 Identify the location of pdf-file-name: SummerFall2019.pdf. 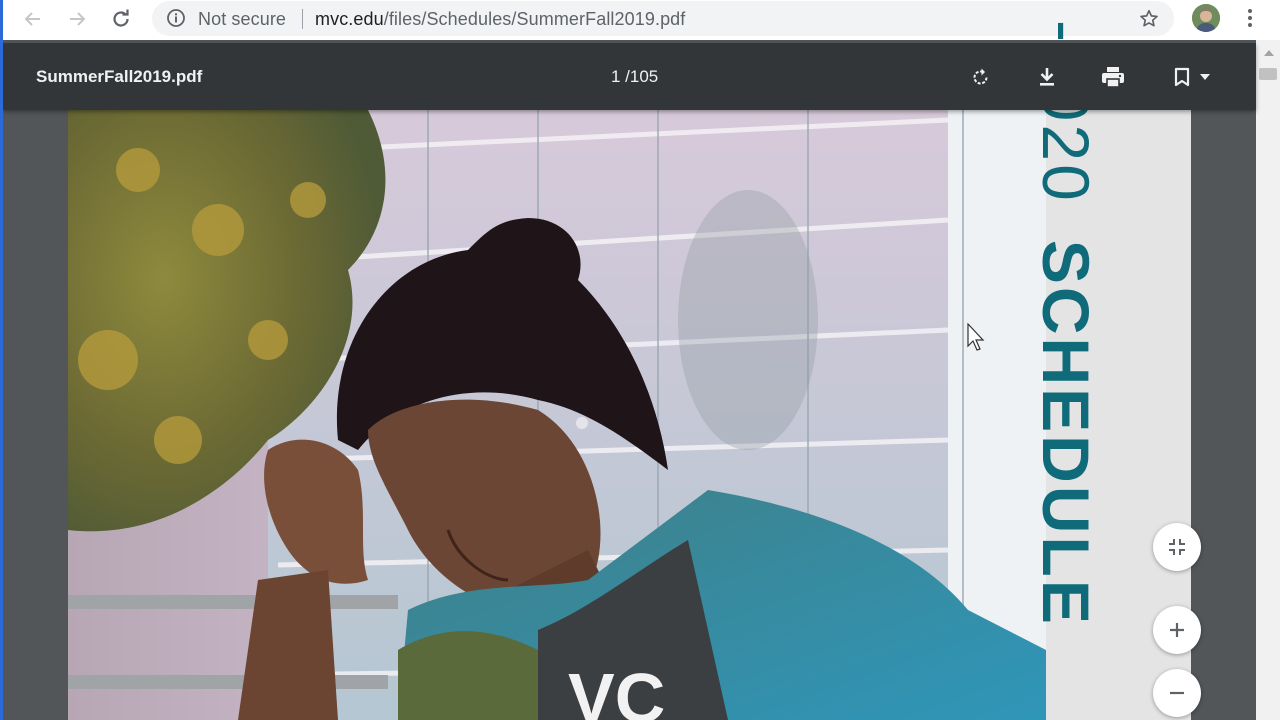
(119, 76).